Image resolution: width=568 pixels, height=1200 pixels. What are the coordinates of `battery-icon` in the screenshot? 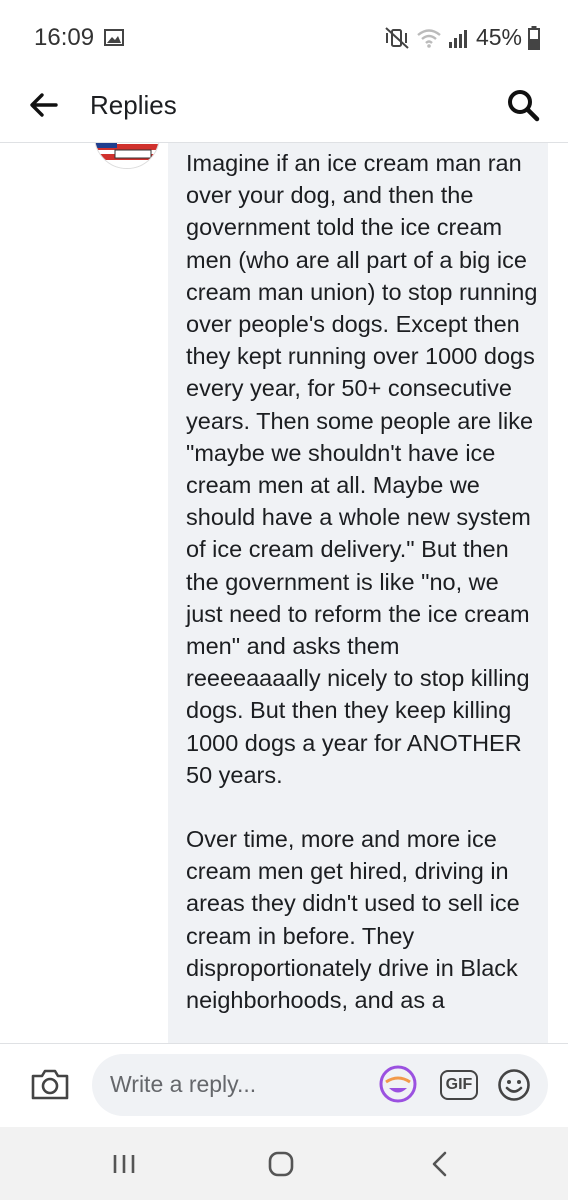 It's located at (534, 37).